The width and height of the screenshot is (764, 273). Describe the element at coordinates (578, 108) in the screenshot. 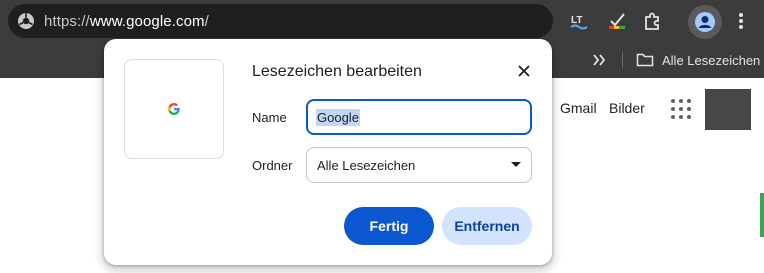

I see `gmail-link: Gmail` at that location.